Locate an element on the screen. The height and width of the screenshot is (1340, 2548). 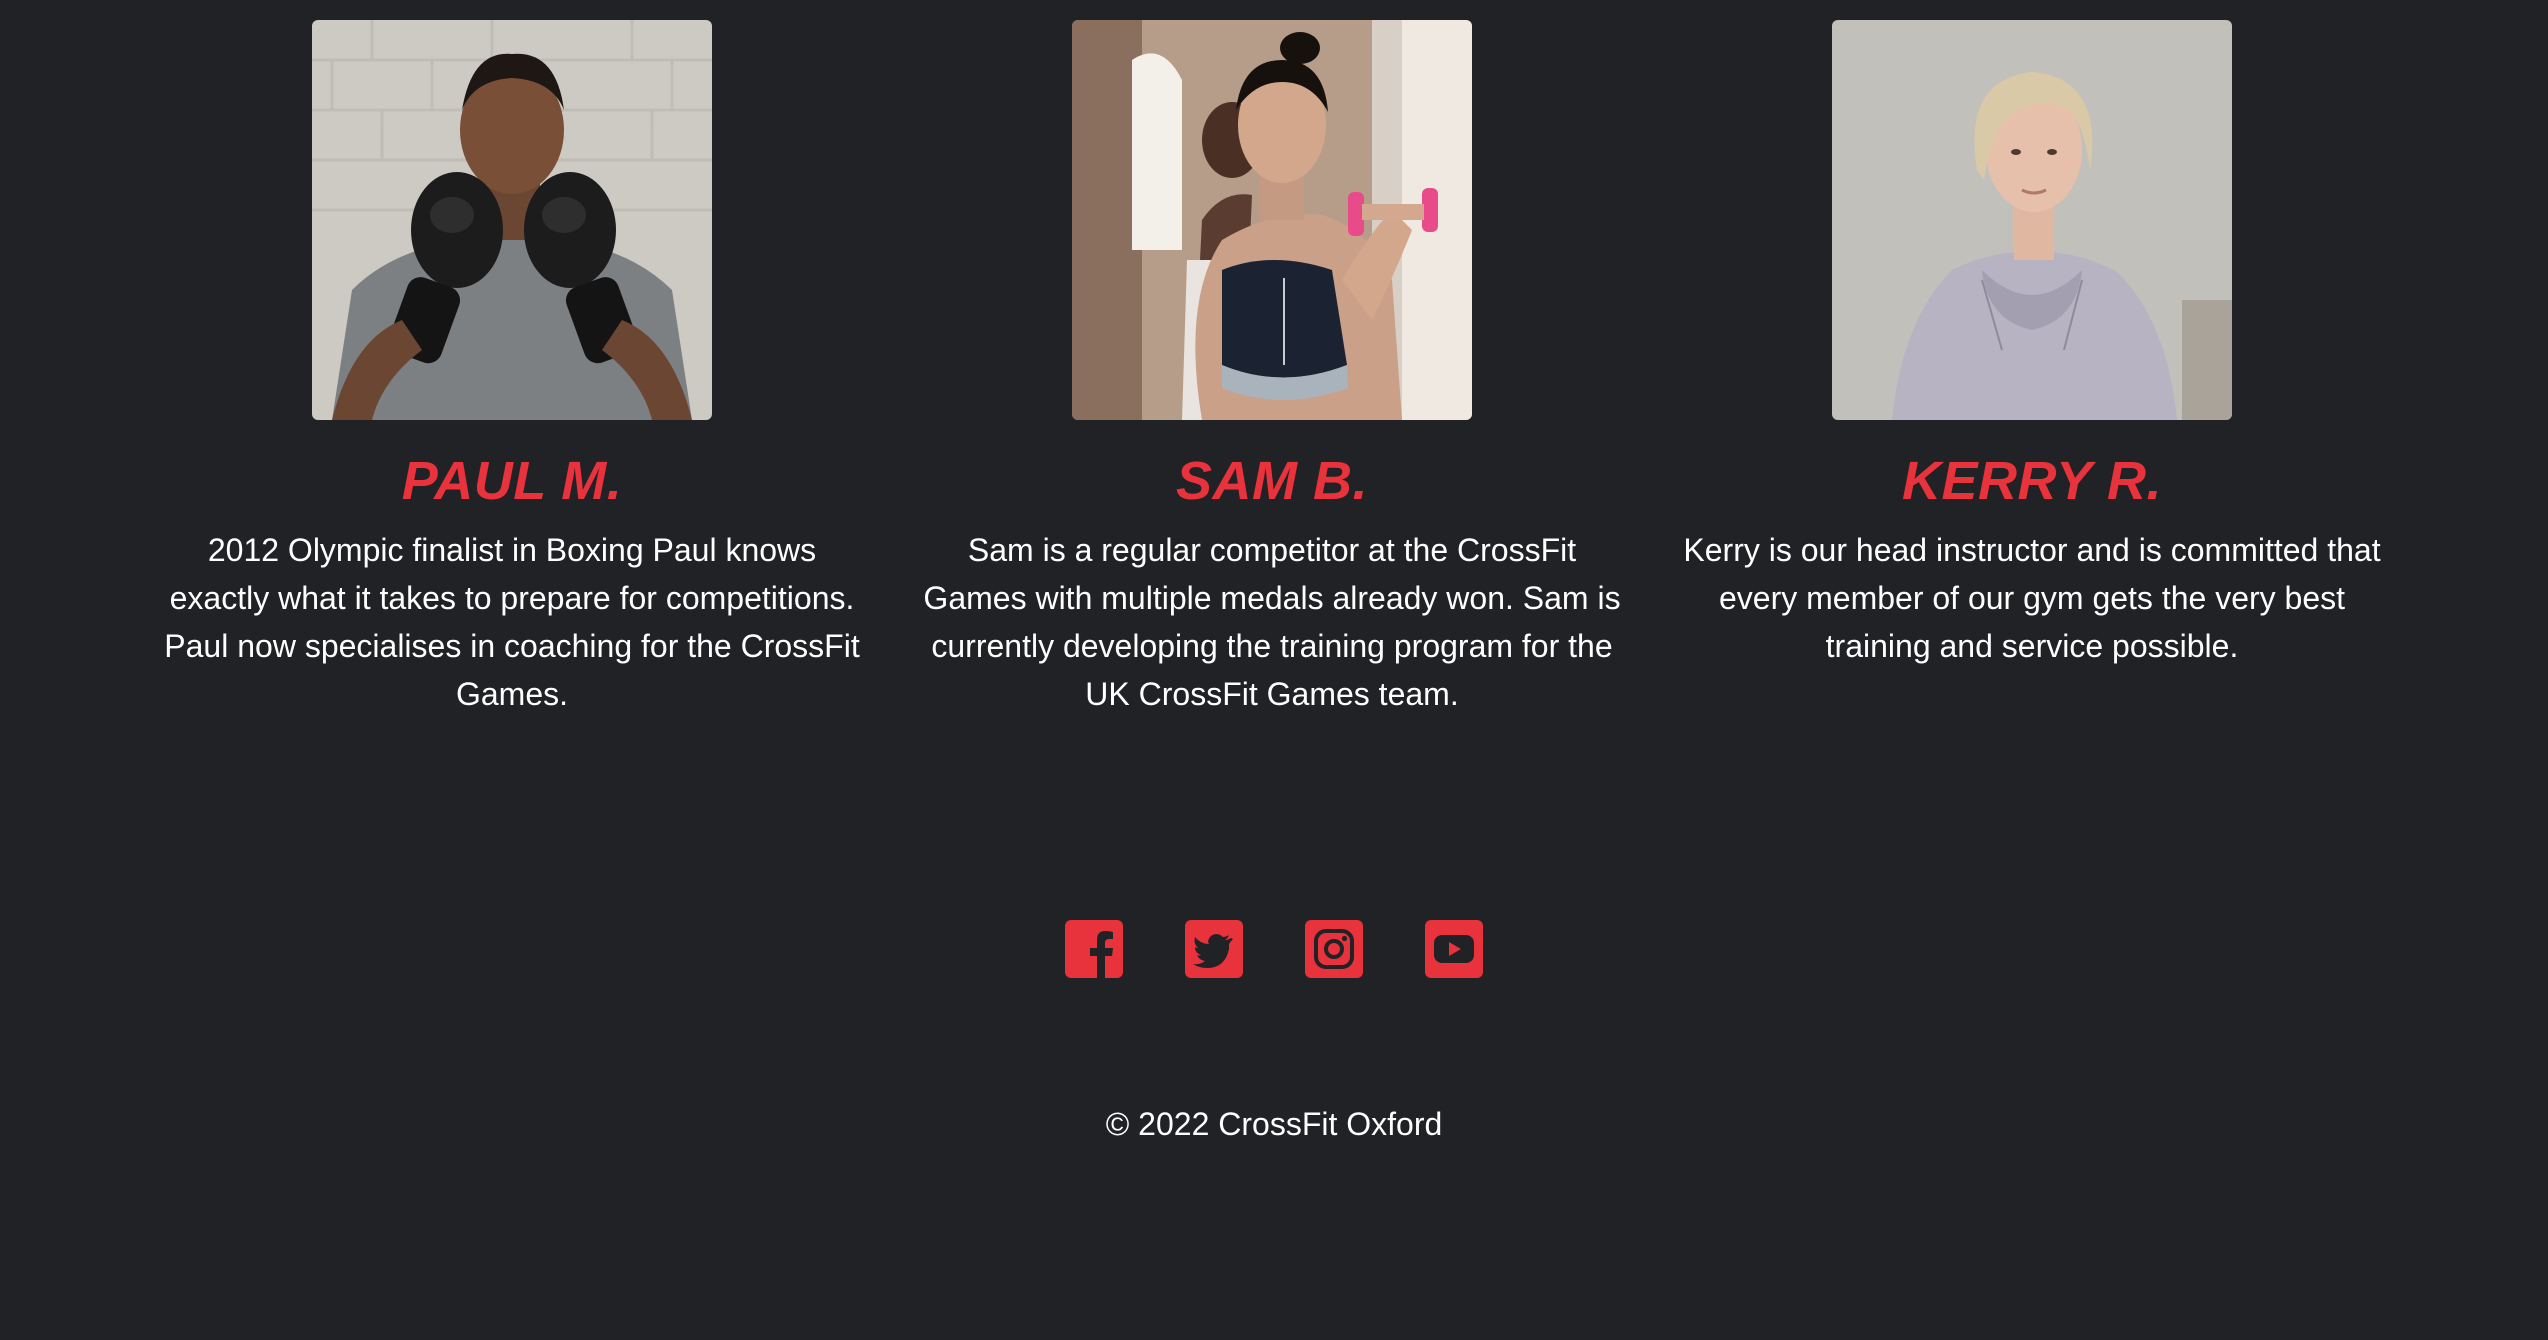
social-links is located at coordinates (1274, 950).